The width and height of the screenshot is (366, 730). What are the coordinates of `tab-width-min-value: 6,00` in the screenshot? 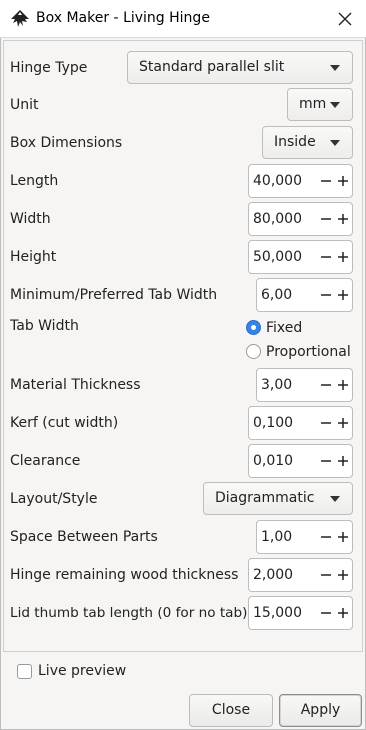 It's located at (276, 295).